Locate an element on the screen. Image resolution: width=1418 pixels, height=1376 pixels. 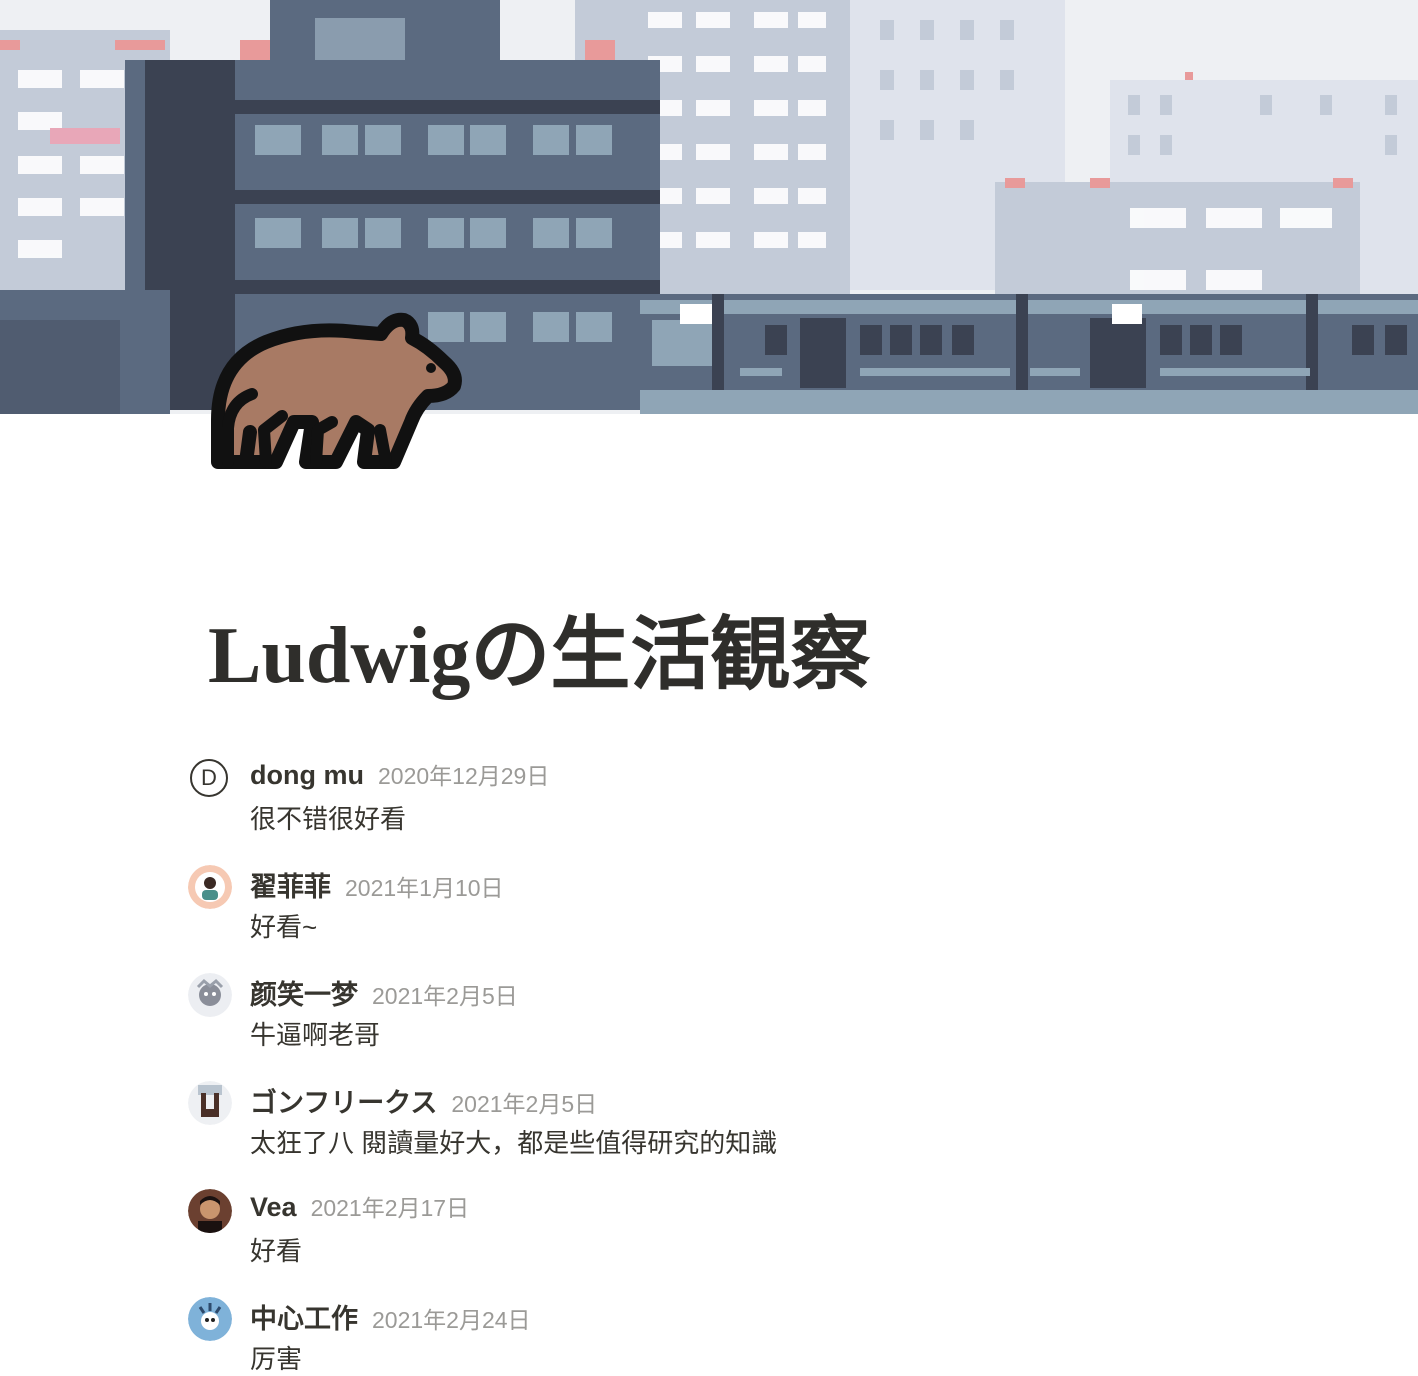
comment-text: 好看~ is located at coordinates (284, 927).